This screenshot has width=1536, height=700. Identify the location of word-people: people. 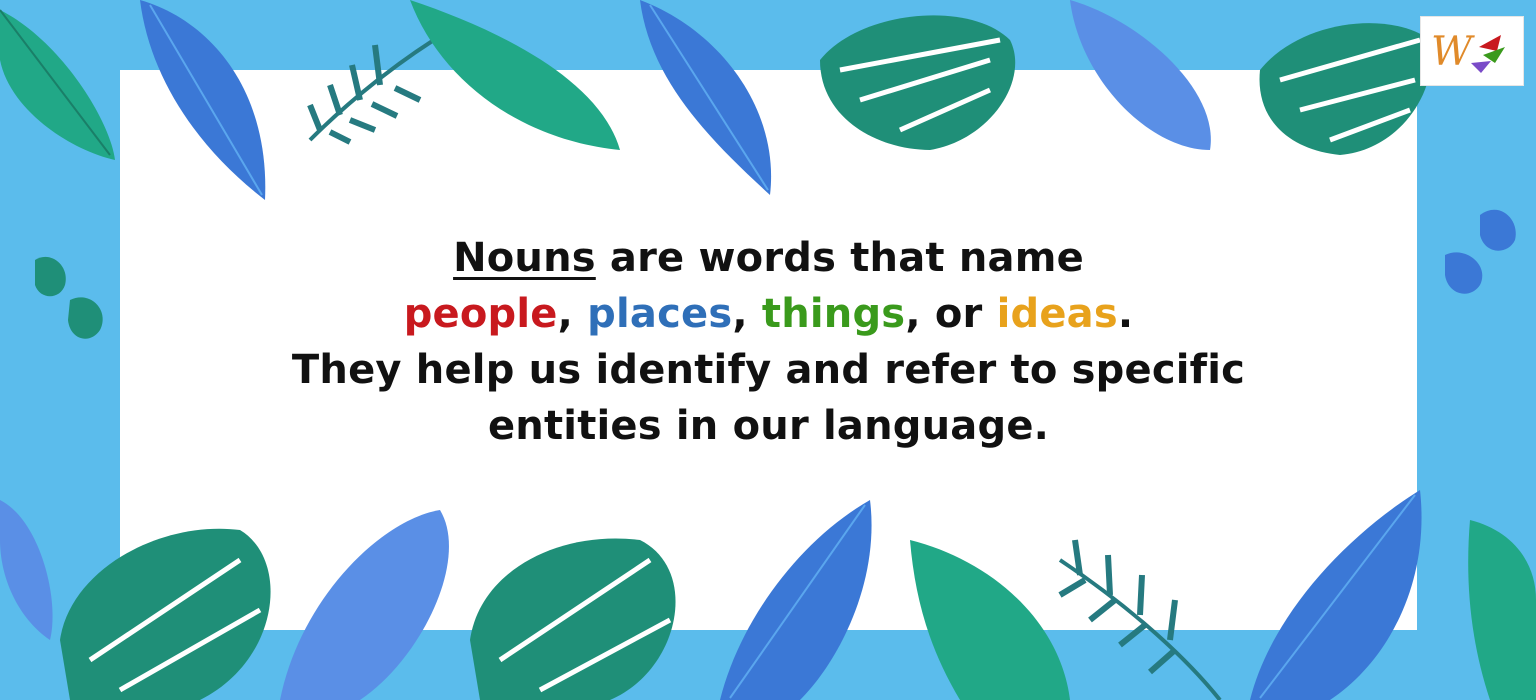
(480, 314).